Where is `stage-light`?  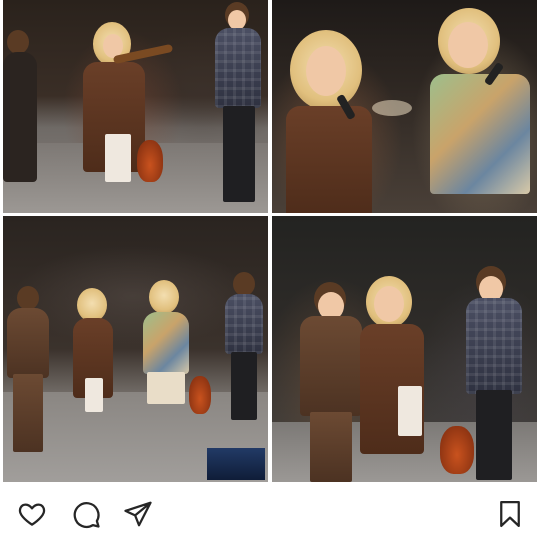
stage-light is located at coordinates (392, 108).